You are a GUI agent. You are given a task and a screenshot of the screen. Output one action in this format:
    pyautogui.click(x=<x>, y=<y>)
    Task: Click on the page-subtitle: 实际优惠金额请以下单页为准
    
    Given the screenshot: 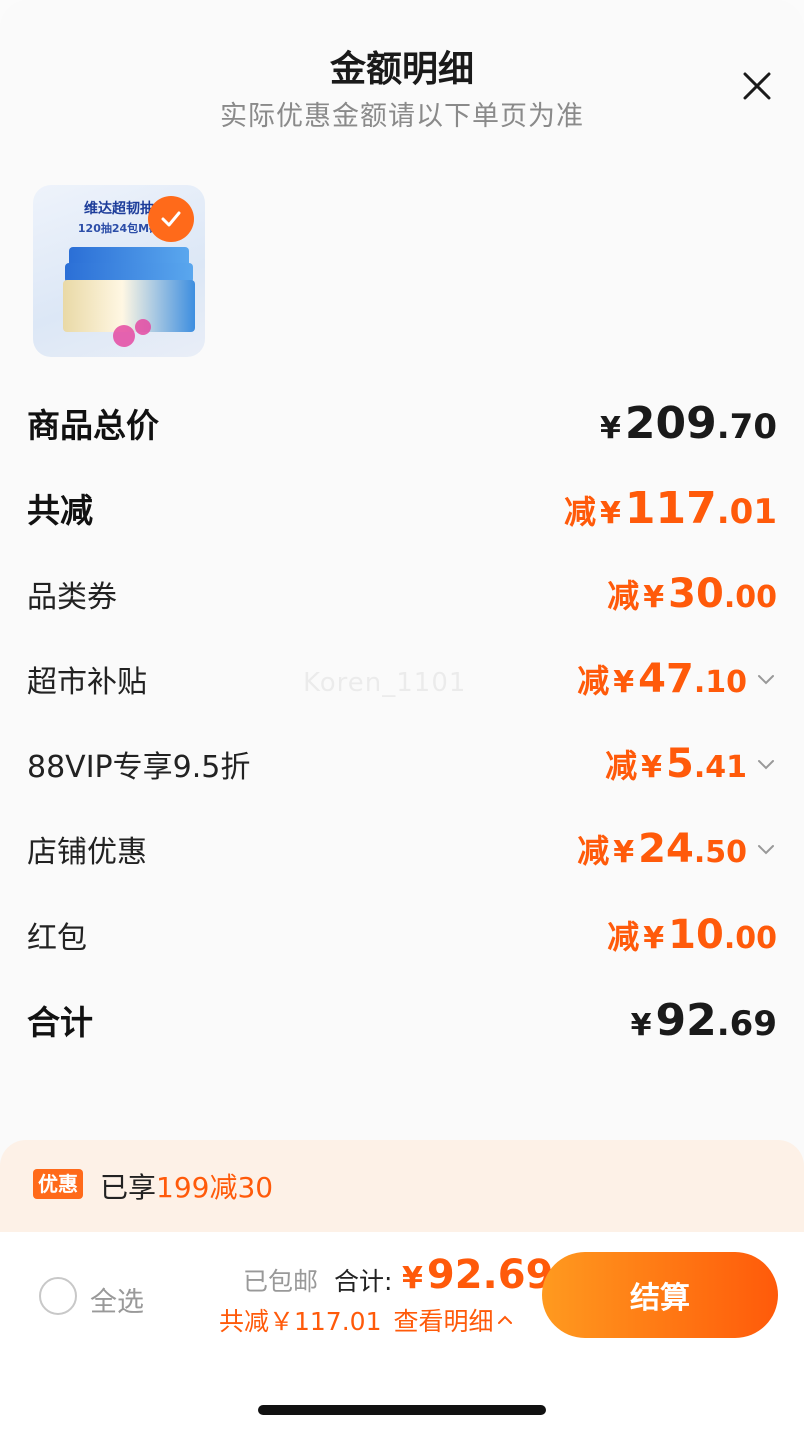 What is the action you would take?
    pyautogui.click(x=402, y=116)
    